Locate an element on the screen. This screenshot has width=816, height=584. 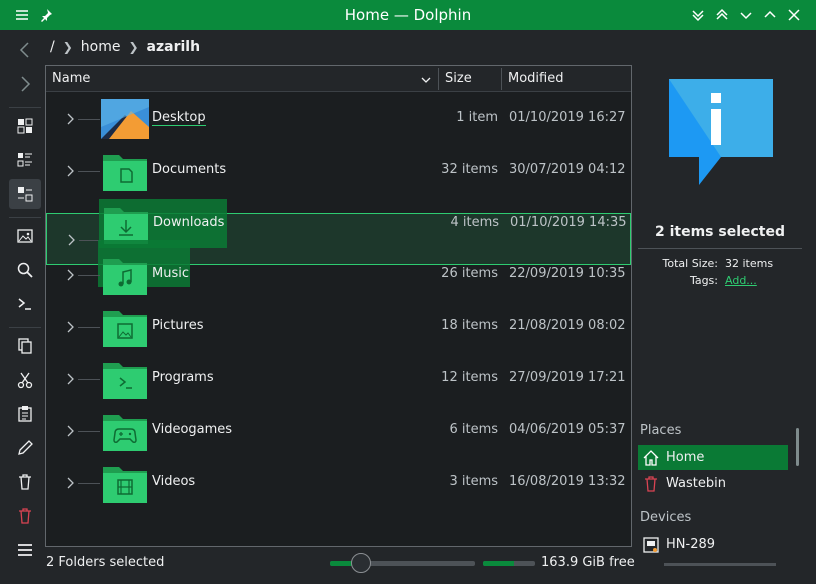
file-name: Music is located at coordinates (170, 273).